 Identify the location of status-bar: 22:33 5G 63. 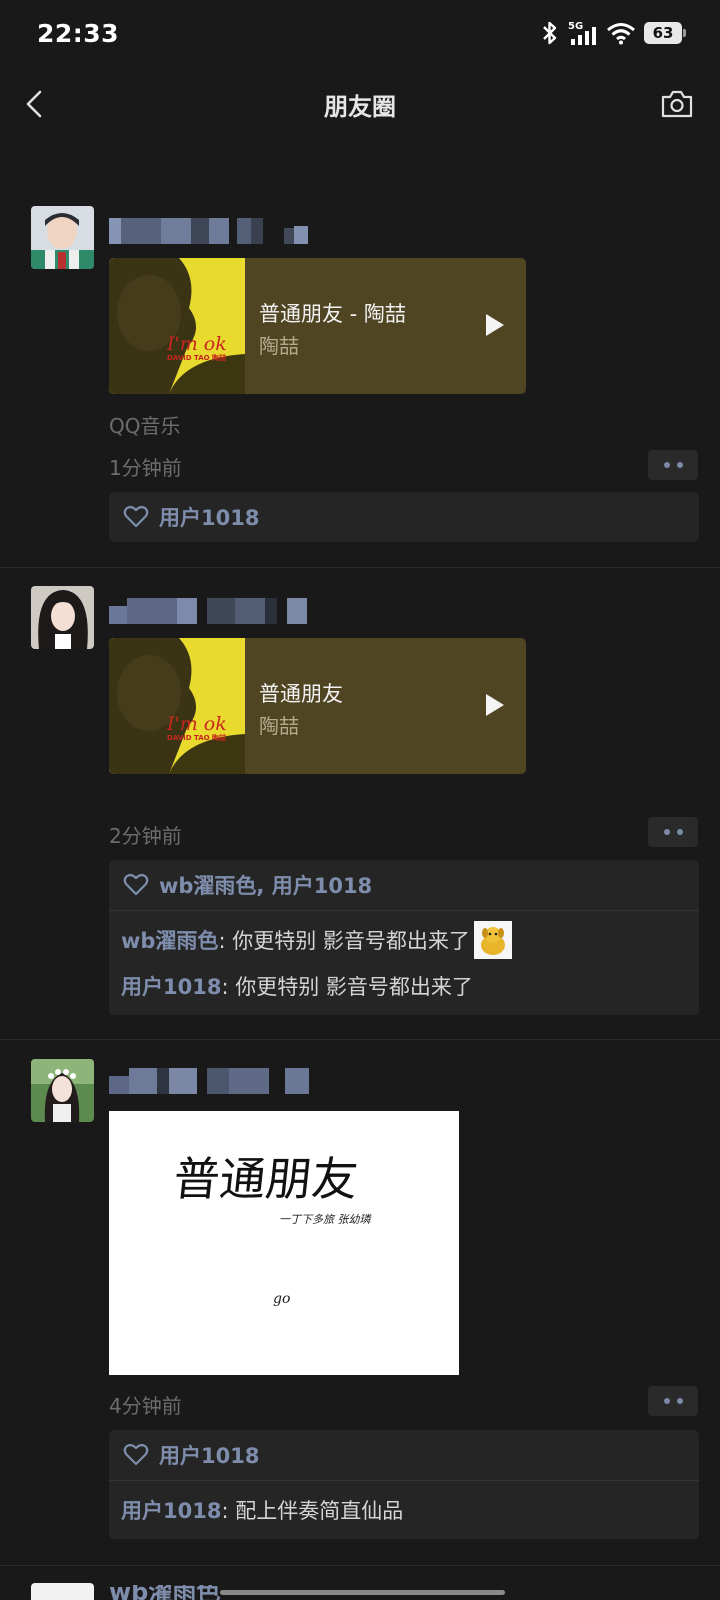
(360, 33).